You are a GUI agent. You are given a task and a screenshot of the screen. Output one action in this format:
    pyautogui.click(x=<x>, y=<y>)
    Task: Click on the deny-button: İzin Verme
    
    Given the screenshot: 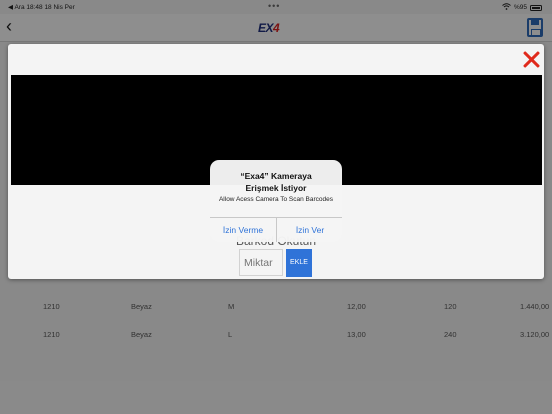 What is the action you would take?
    pyautogui.click(x=243, y=230)
    